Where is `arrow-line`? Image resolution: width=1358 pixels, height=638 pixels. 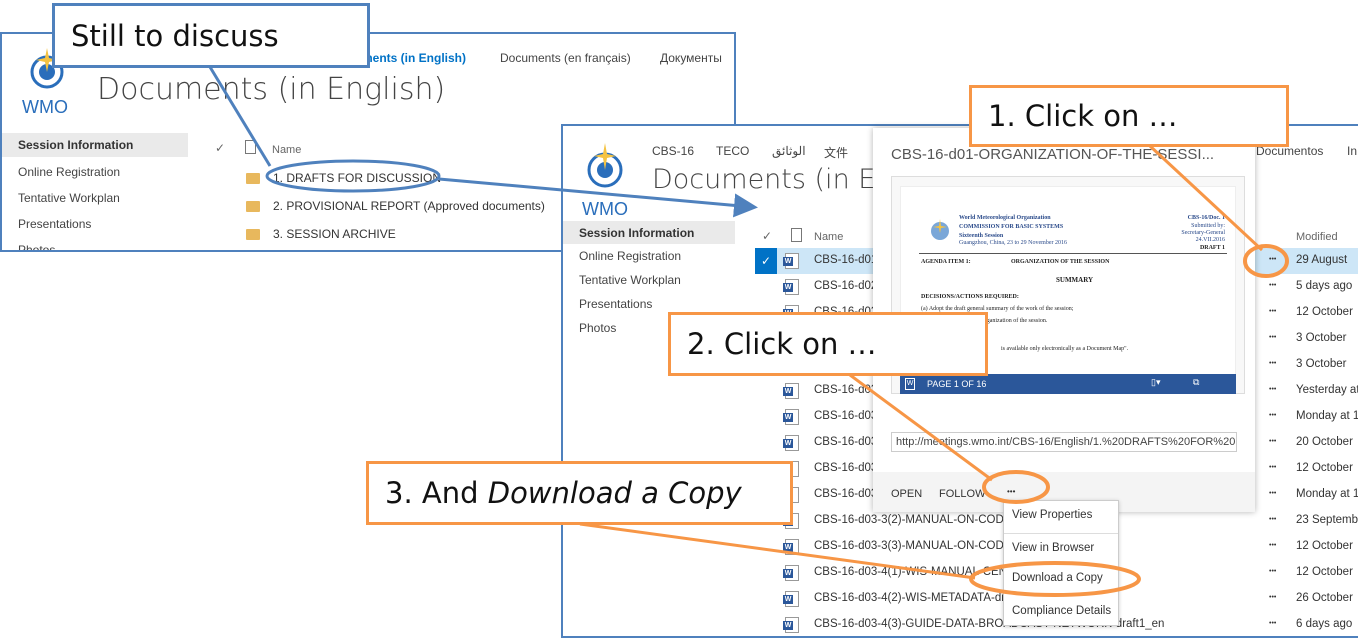 arrow-line is located at coordinates (598, 197).